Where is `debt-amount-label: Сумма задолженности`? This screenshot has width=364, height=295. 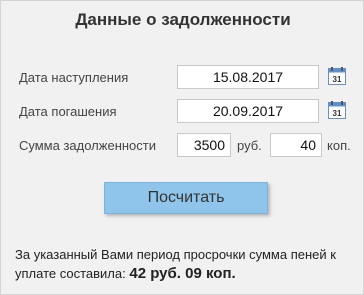 debt-amount-label: Сумма задолженности is located at coordinates (87, 145).